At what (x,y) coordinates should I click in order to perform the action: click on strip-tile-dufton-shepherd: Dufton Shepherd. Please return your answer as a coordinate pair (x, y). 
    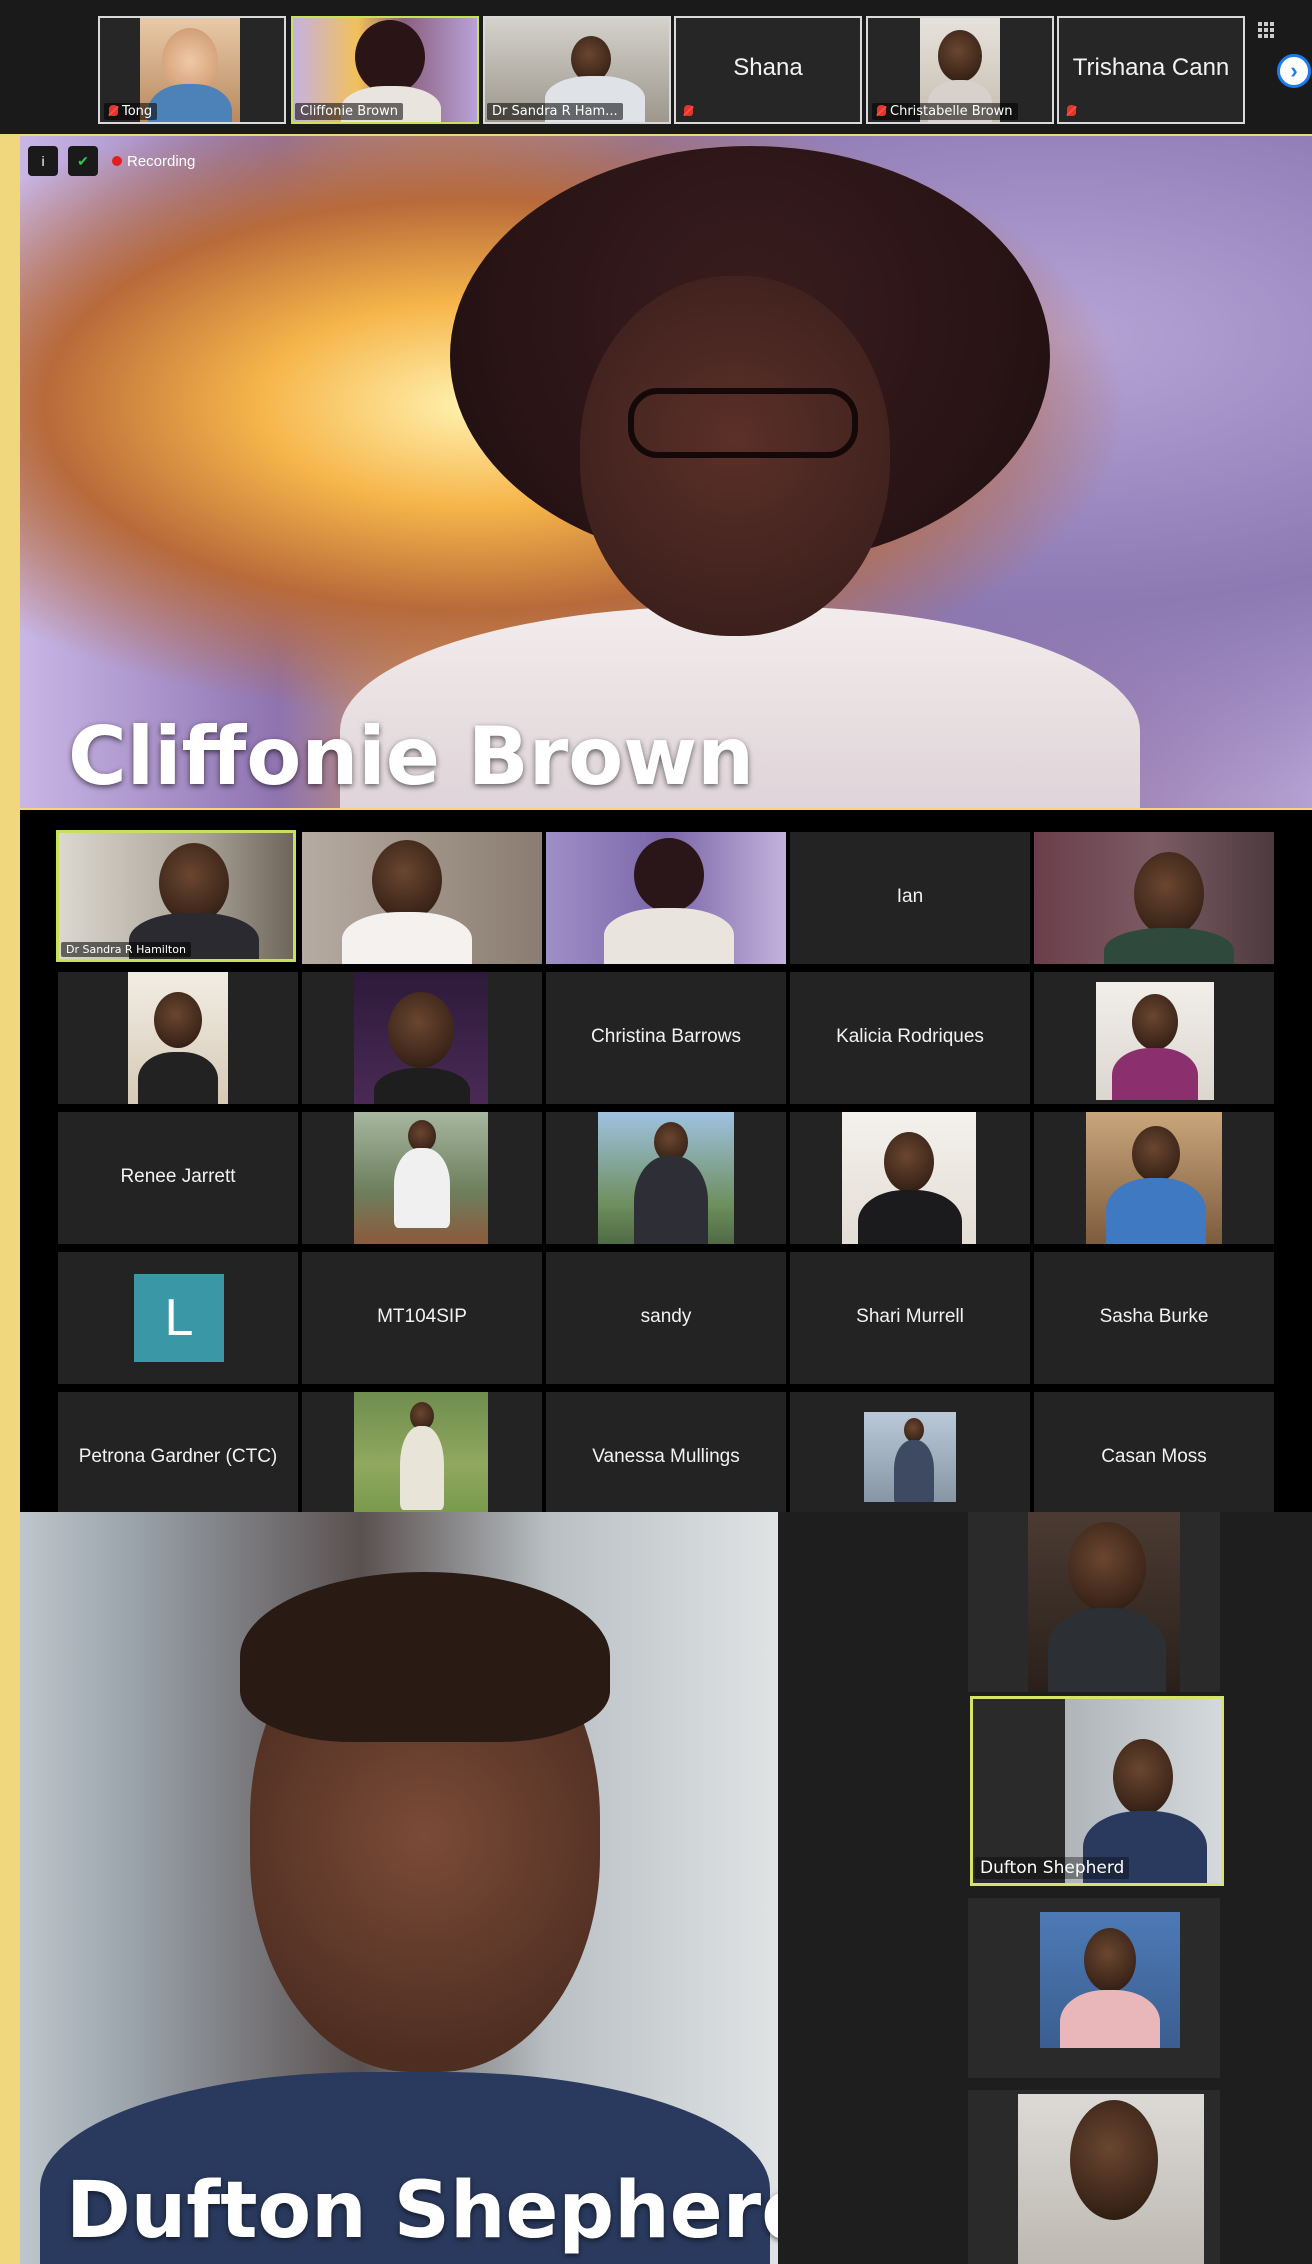
    Looking at the image, I should click on (1097, 1791).